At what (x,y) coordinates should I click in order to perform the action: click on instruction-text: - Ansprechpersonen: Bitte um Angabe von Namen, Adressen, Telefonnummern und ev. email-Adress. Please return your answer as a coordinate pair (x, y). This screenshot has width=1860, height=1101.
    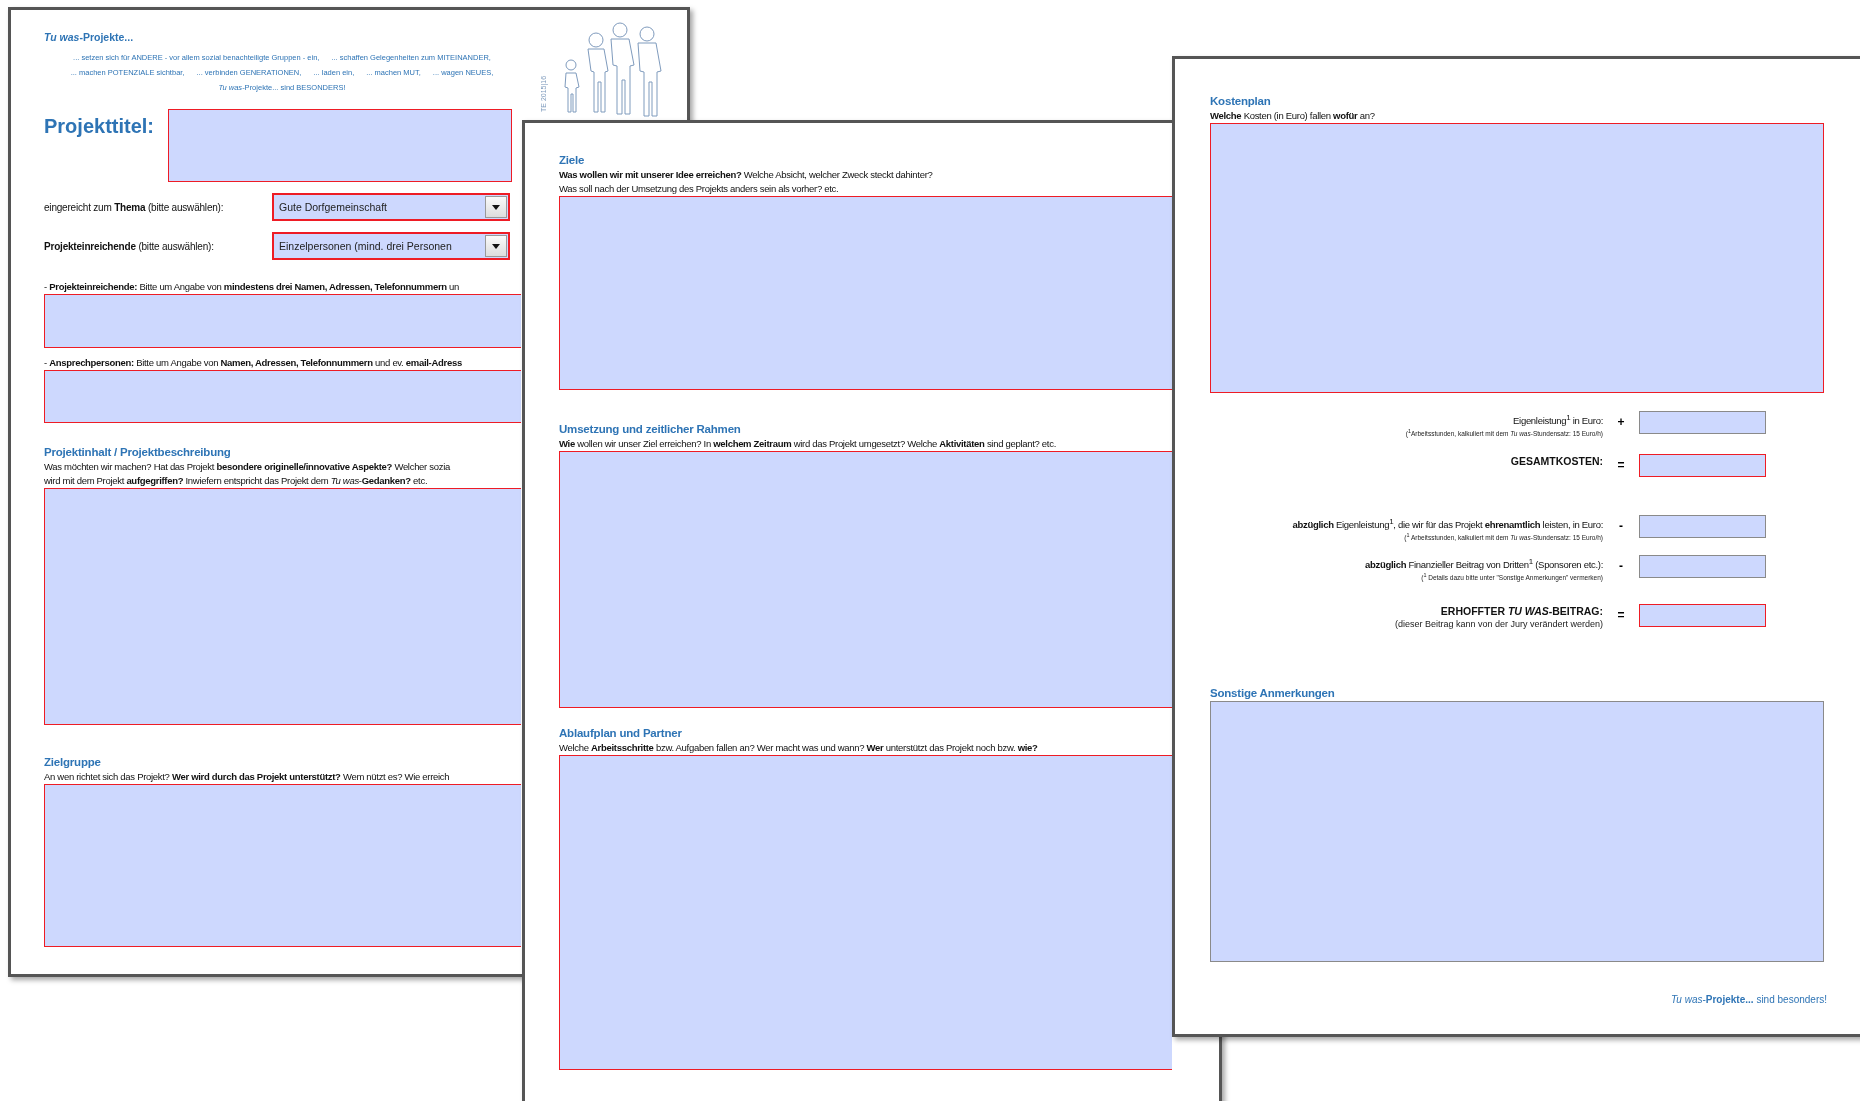
    Looking at the image, I should click on (253, 363).